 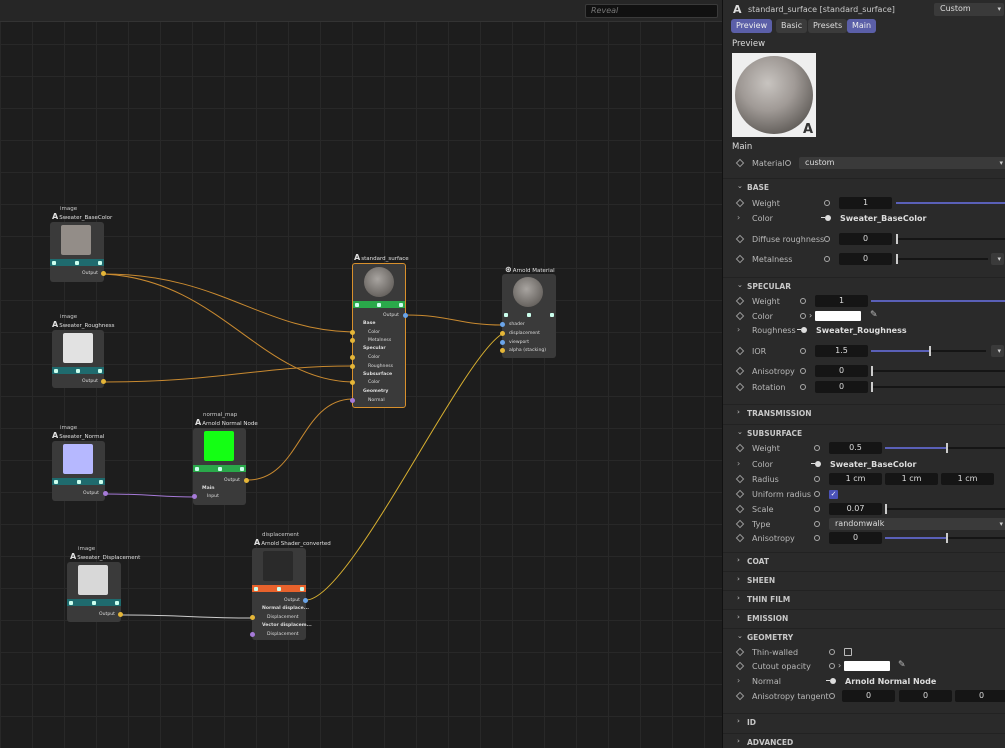 I want to click on cutout-opacity-swatch, so click(x=867, y=666).